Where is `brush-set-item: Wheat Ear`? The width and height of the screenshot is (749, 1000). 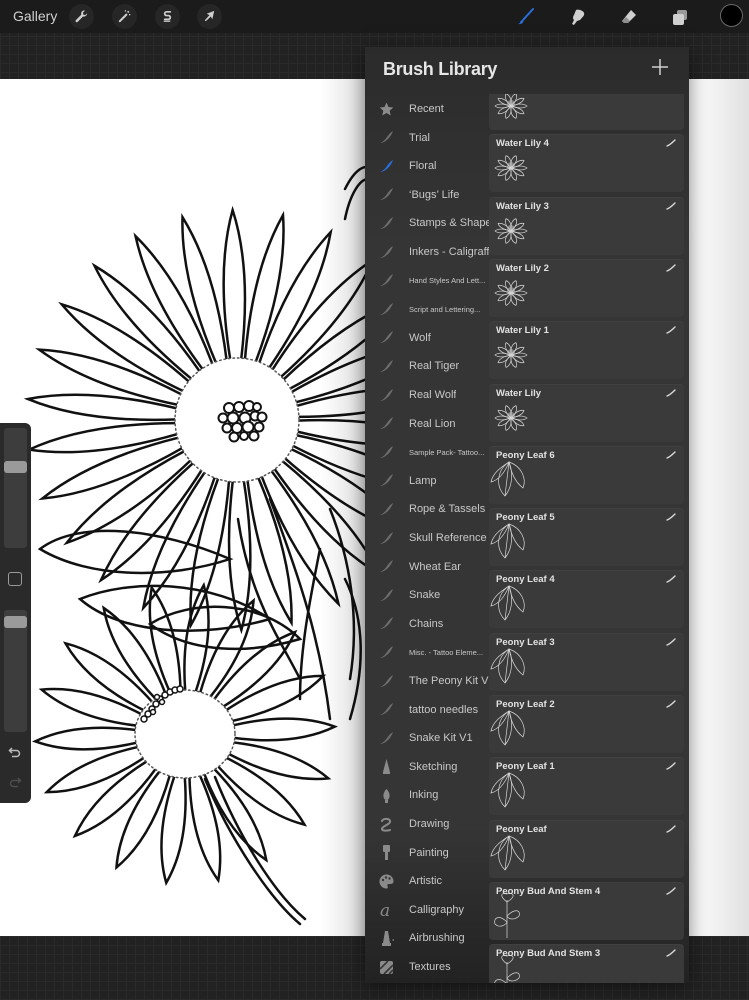 brush-set-item: Wheat Ear is located at coordinates (427, 567).